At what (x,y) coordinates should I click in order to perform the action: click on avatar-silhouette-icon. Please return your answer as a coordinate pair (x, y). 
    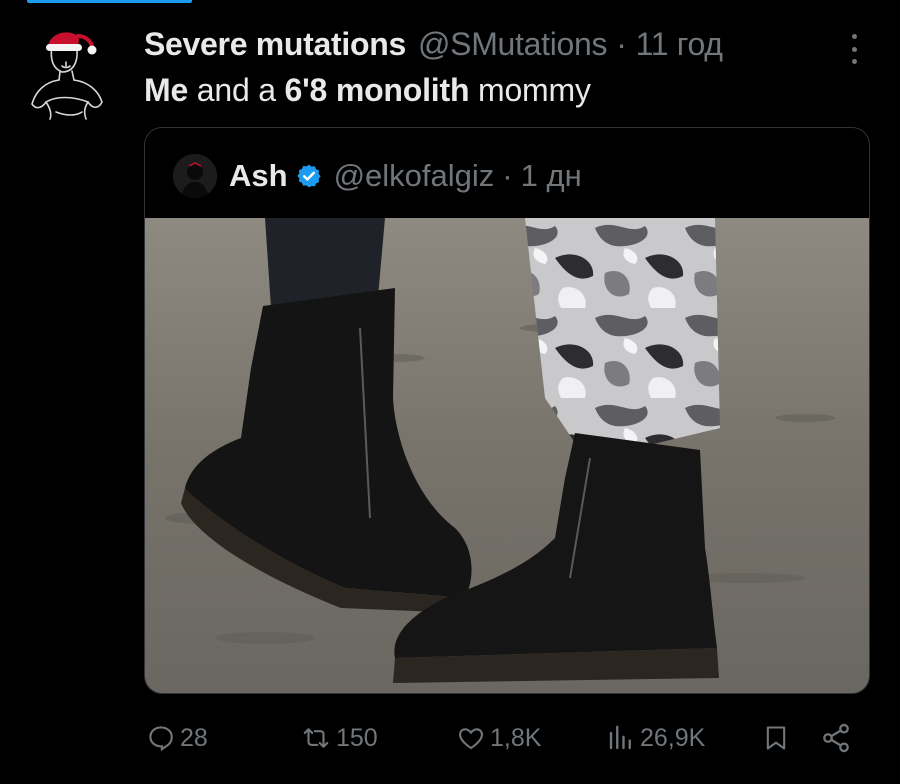
    Looking at the image, I should click on (195, 176).